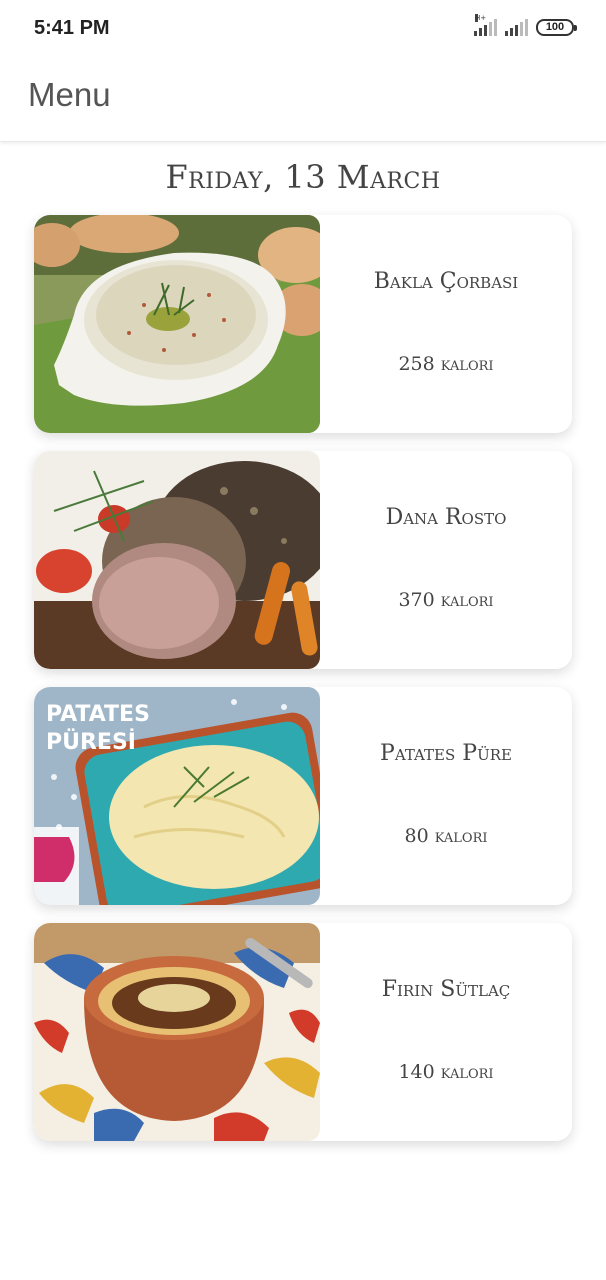 Image resolution: width=606 pixels, height=1280 pixels. What do you see at coordinates (303, 177) in the screenshot?
I see `date-heading: Friday, 13 March` at bounding box center [303, 177].